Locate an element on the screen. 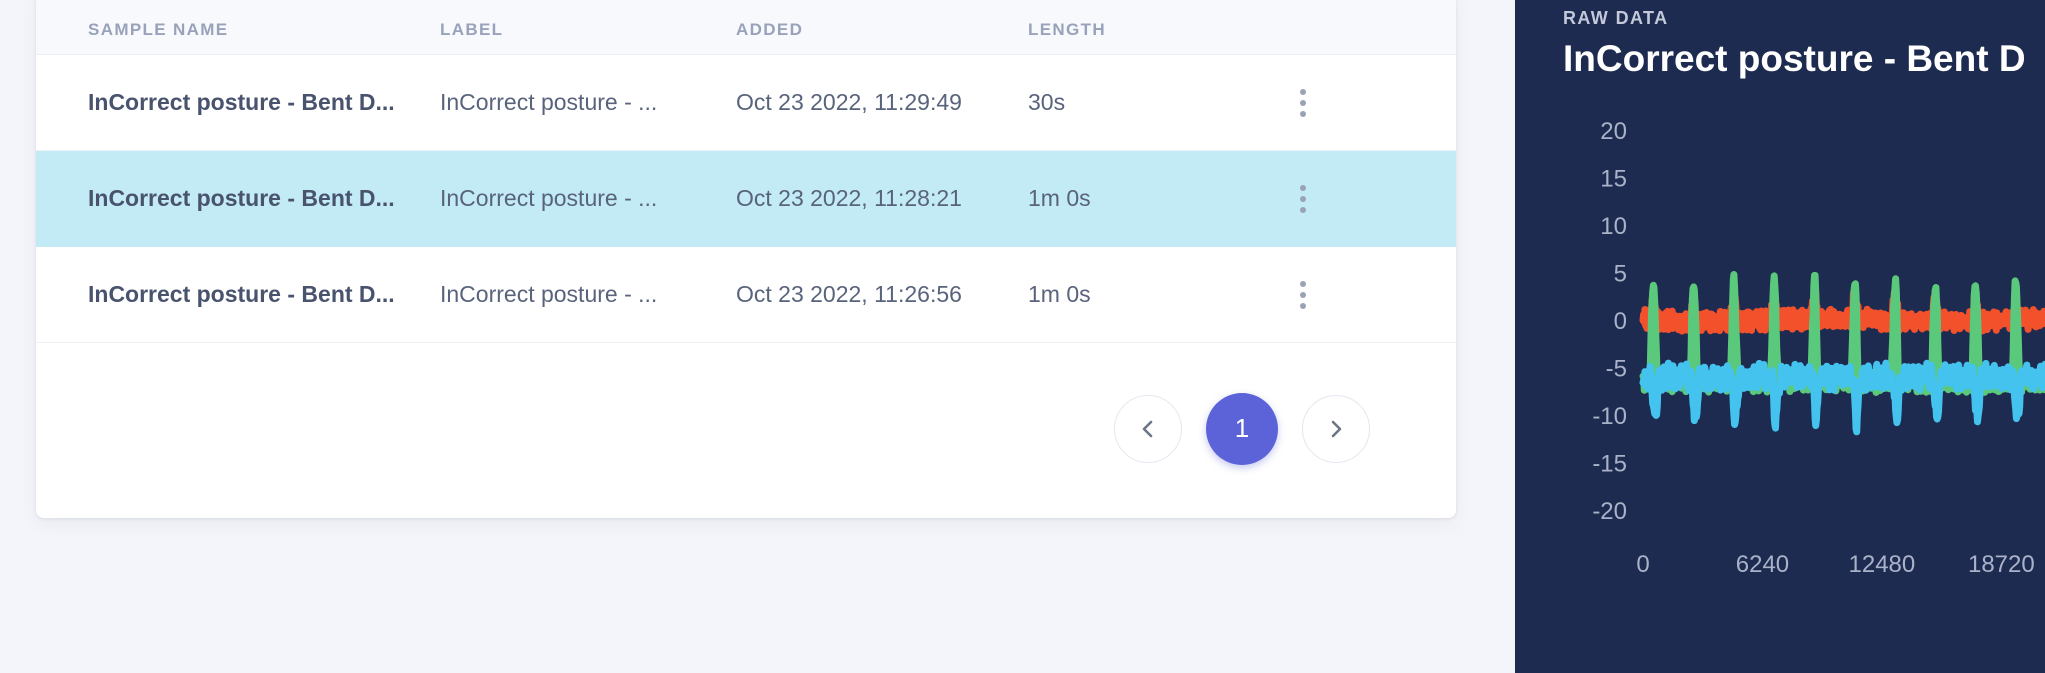 Image resolution: width=2045 pixels, height=673 pixels. cell-added: Oct 23 2022, 11:29:49 is located at coordinates (882, 102).